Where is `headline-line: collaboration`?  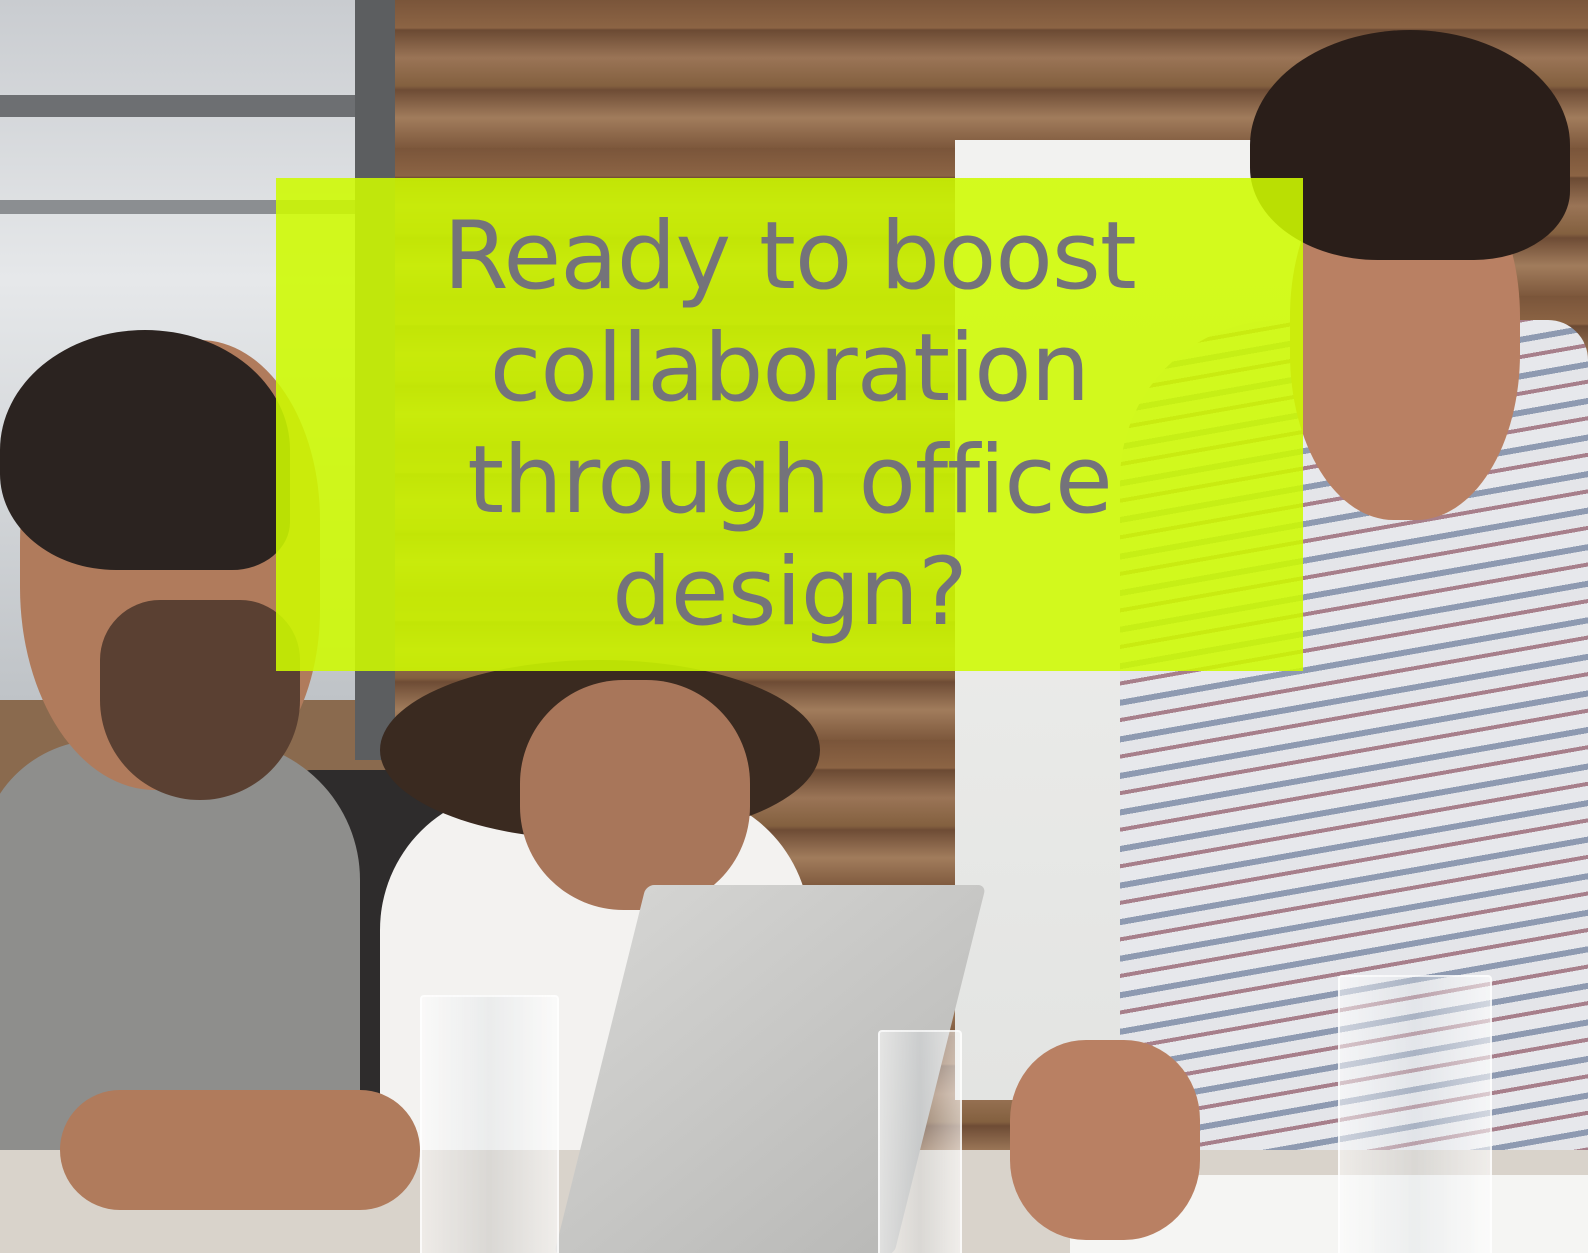 headline-line: collaboration is located at coordinates (790, 368).